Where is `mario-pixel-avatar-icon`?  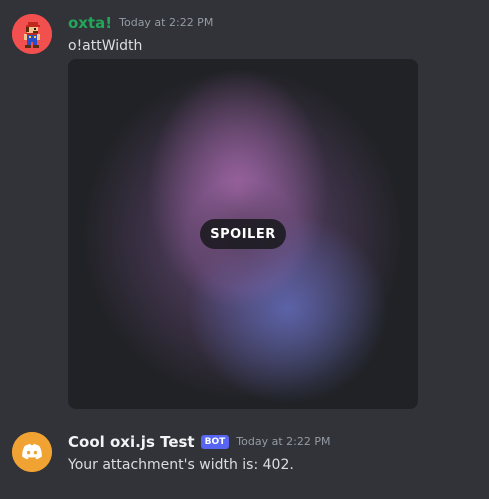
mario-pixel-avatar-icon is located at coordinates (32, 34).